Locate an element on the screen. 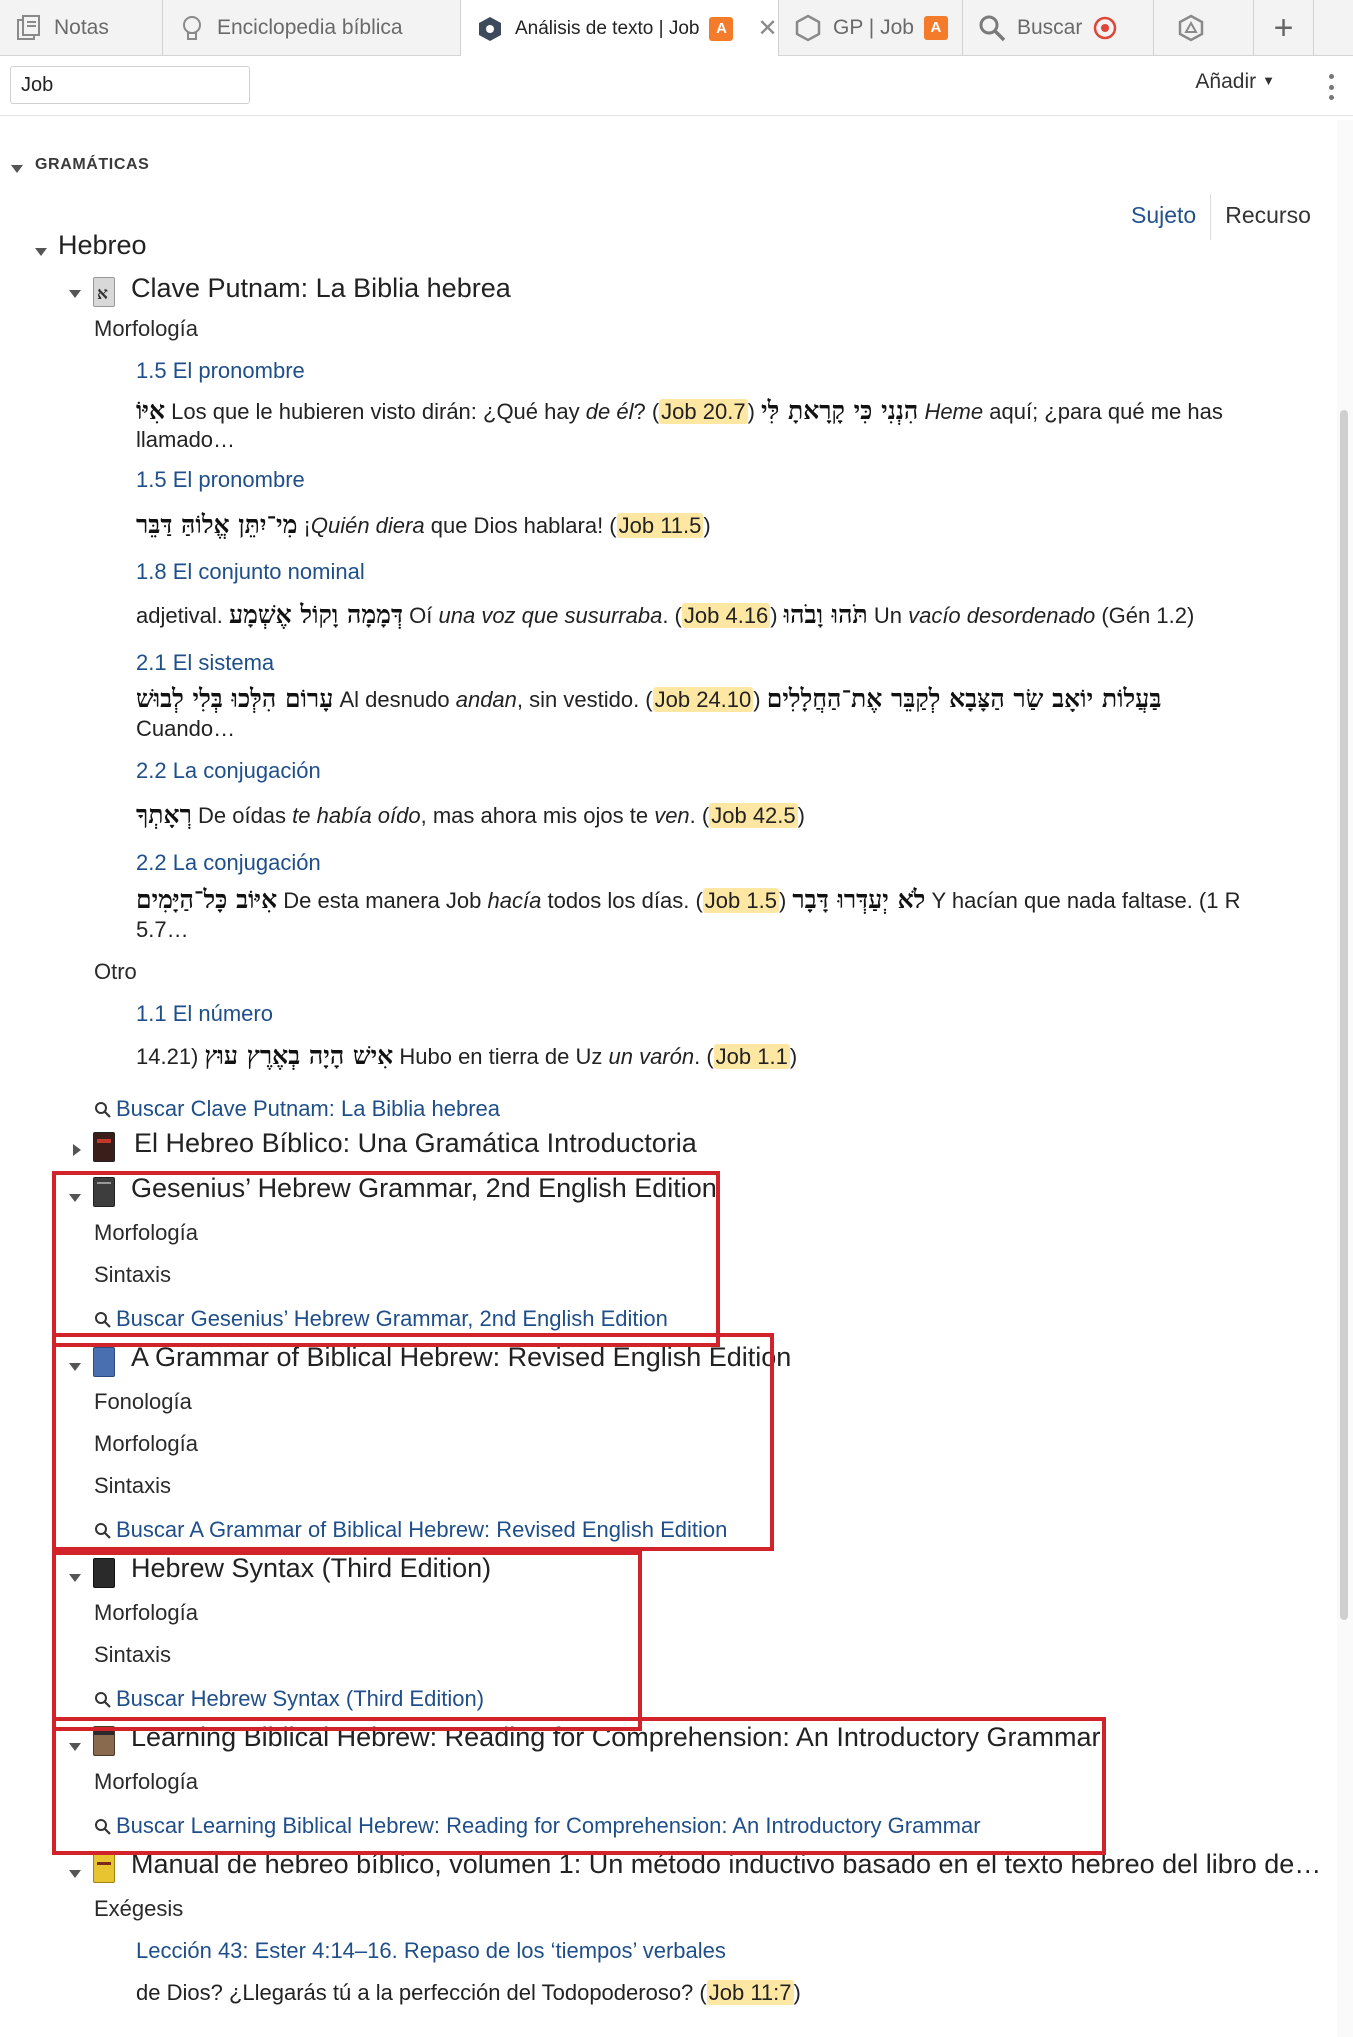 This screenshot has height=2037, width=1353. tab-label: Notas is located at coordinates (81, 27).